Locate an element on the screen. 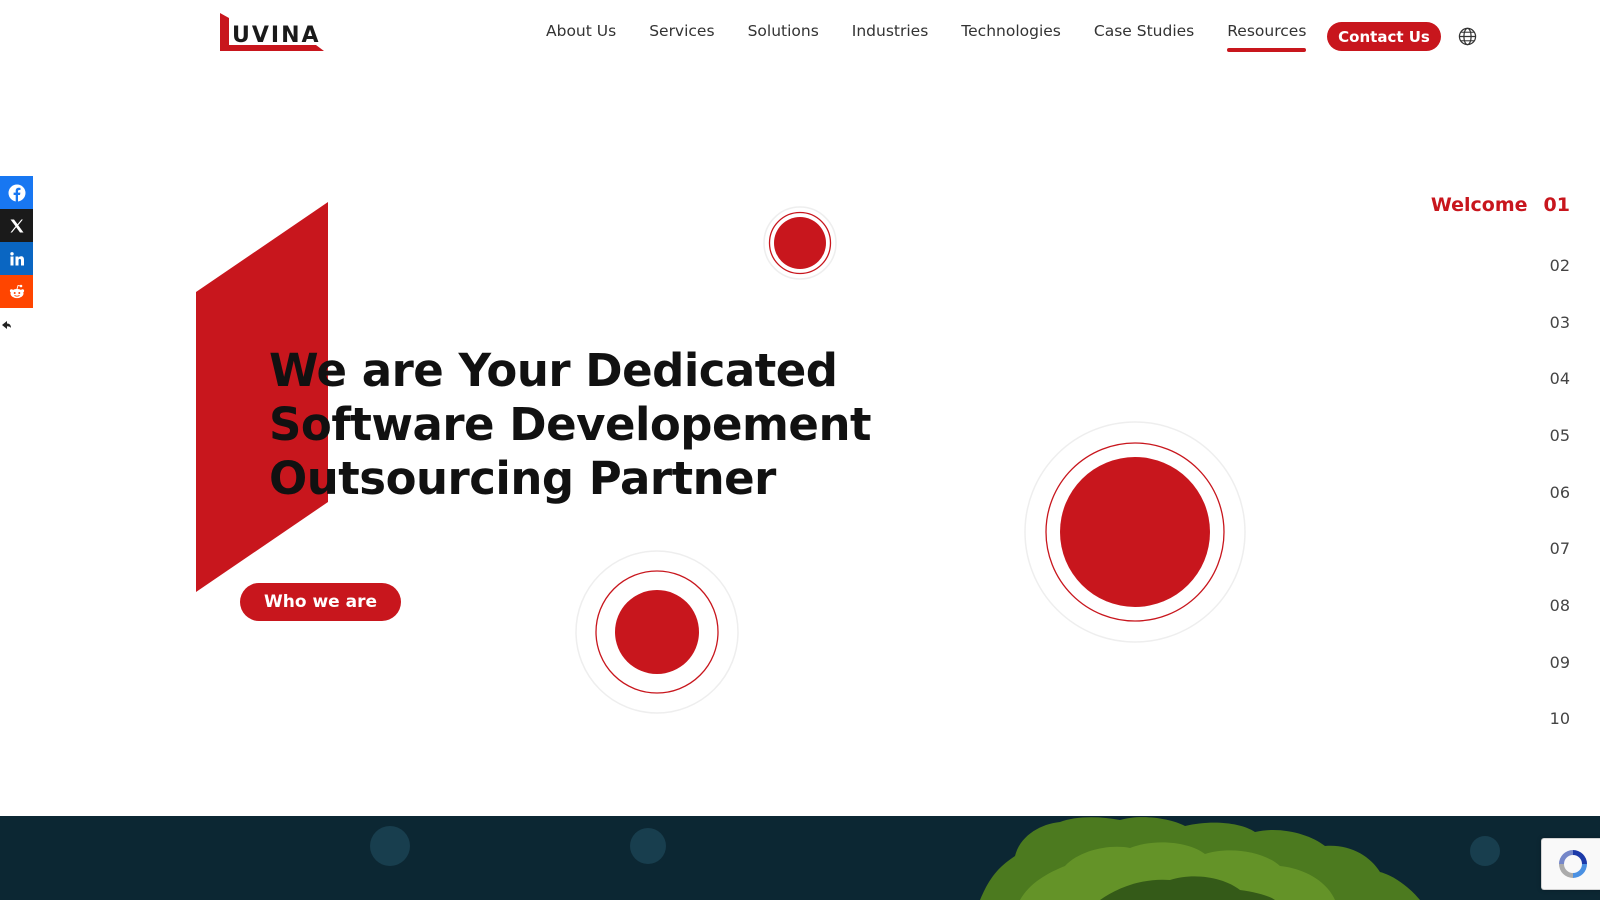 Image resolution: width=1600 pixels, height=900 pixels. section-01: Welcome 01 is located at coordinates (1500, 205).